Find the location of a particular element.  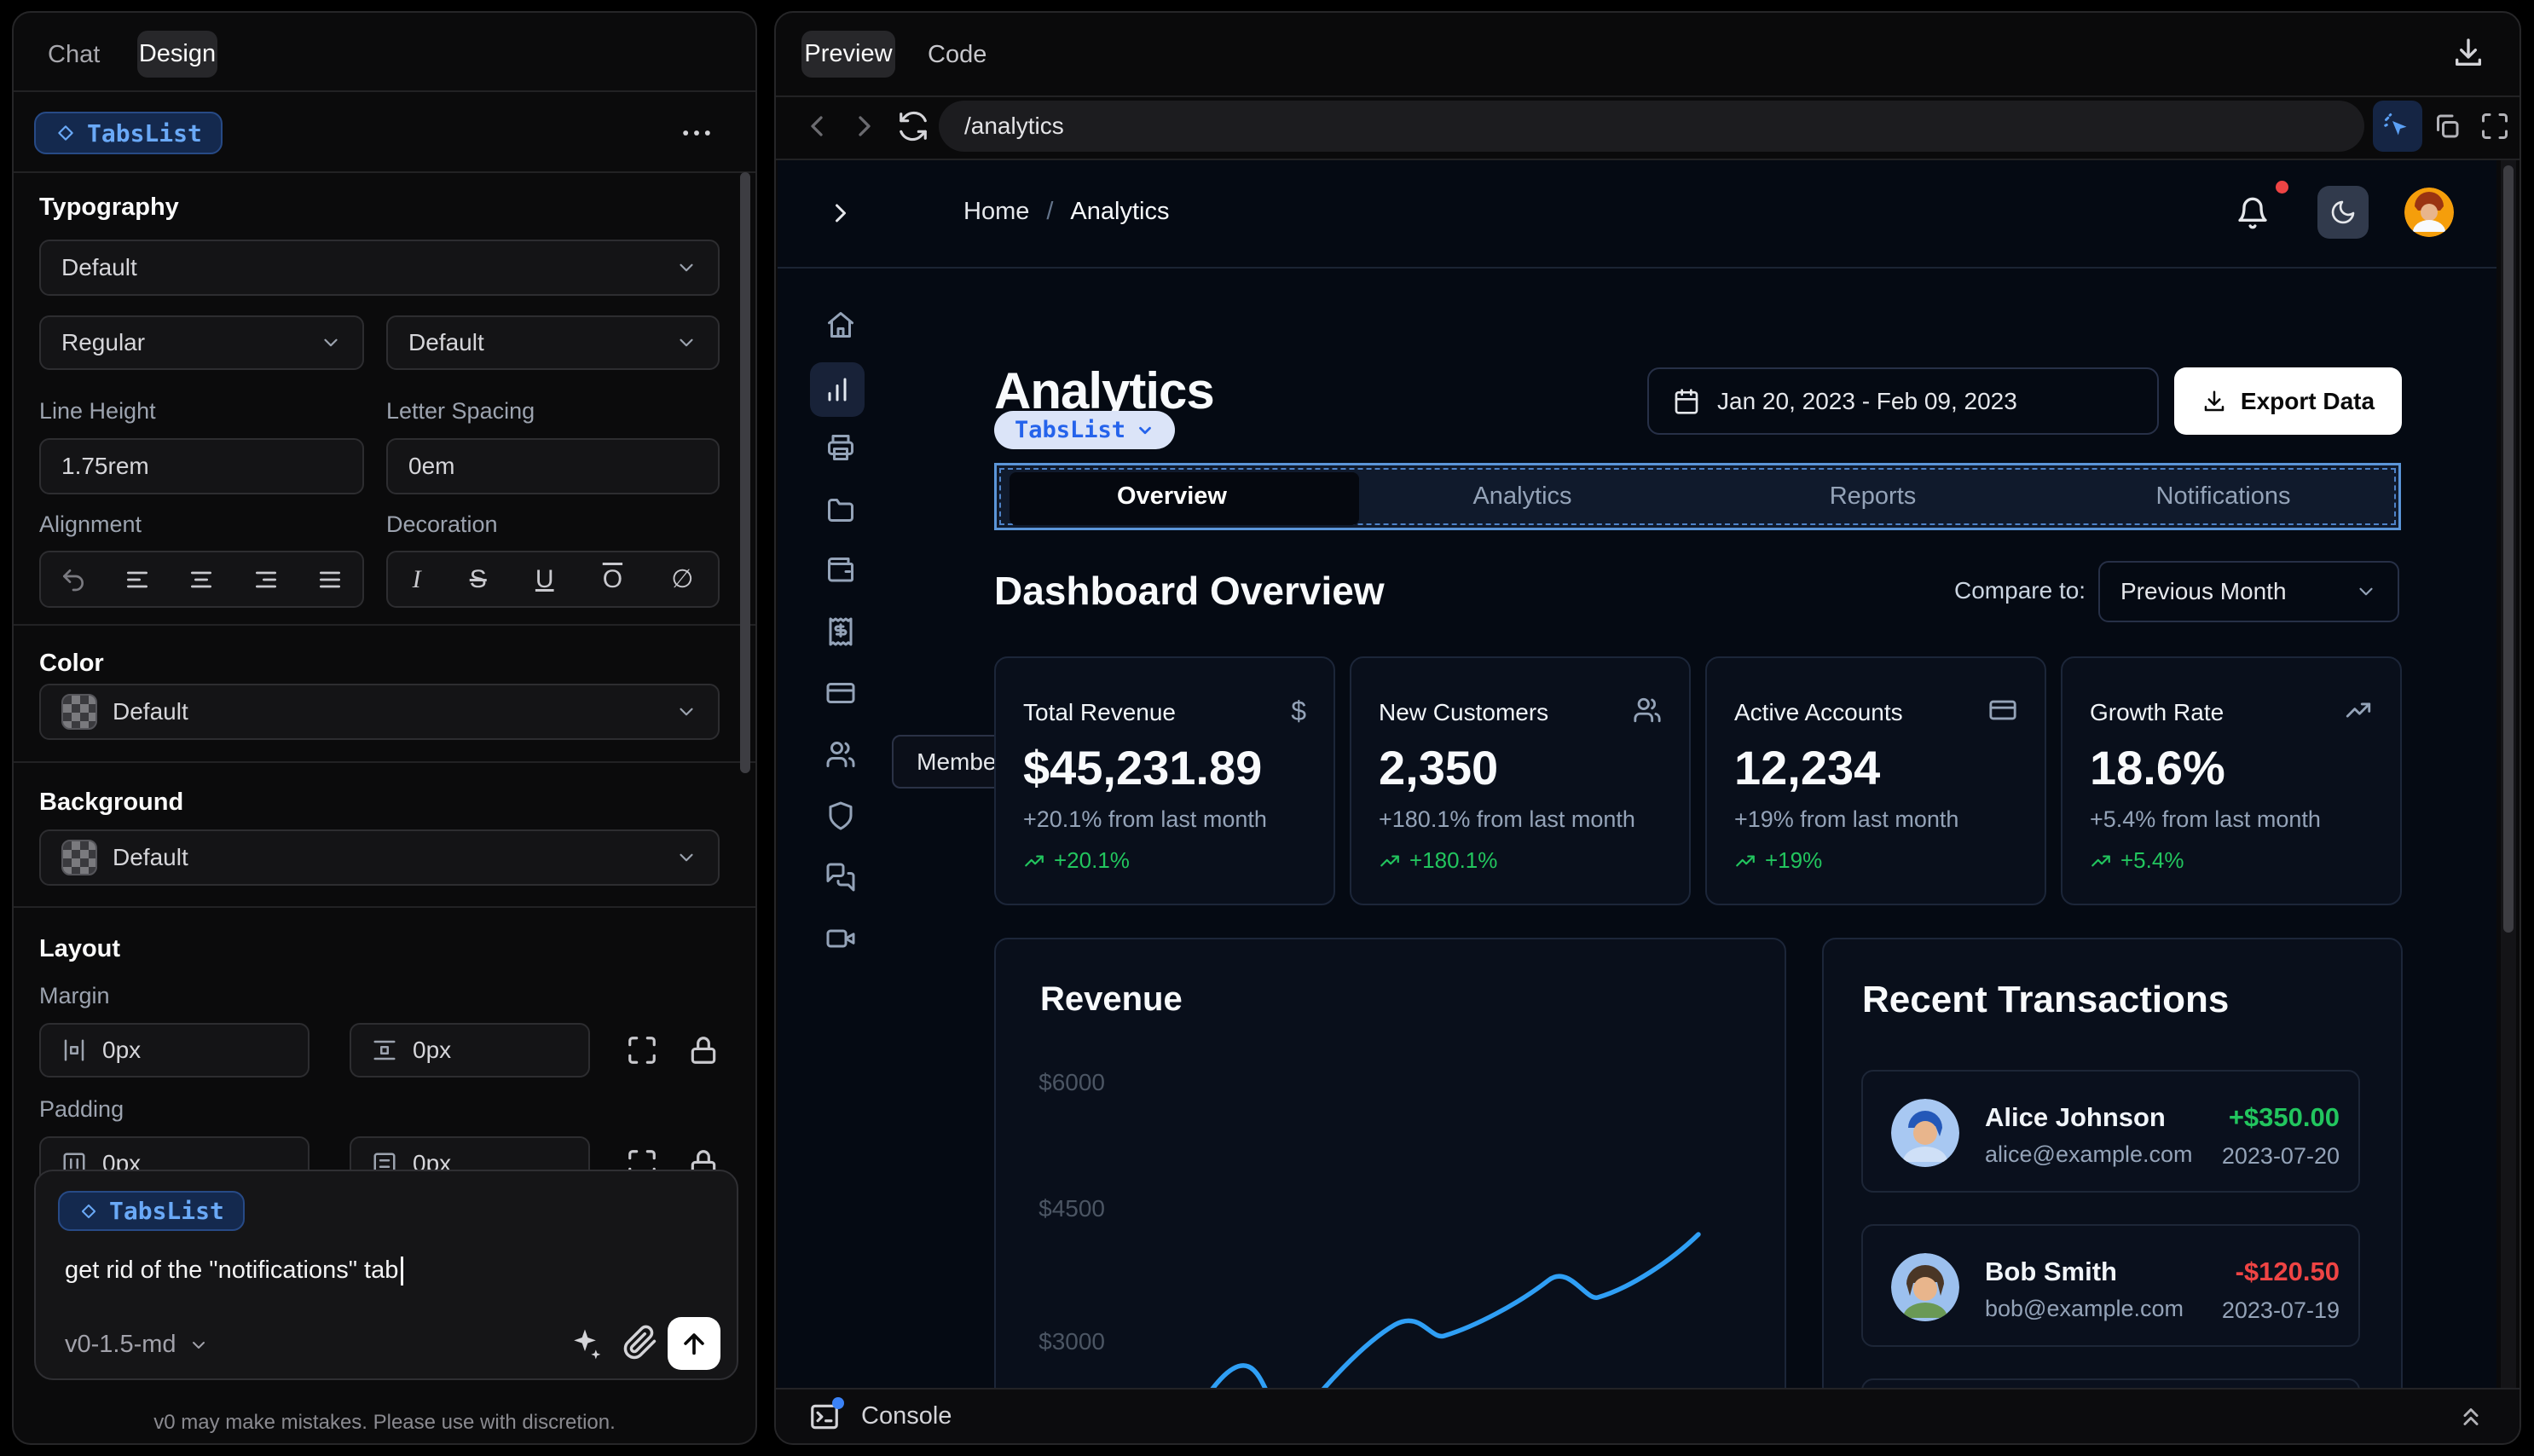

lock-icon is located at coordinates (703, 1050).